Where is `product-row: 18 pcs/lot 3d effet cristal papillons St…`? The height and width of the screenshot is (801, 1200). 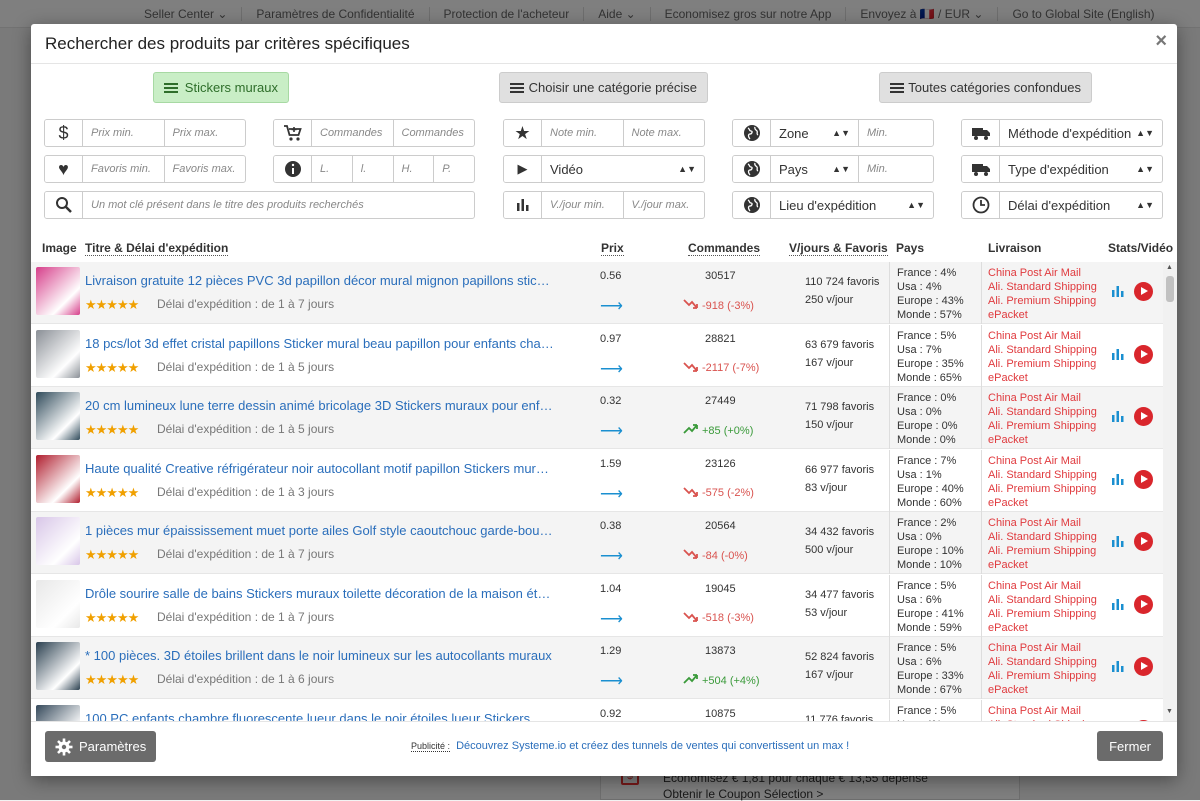 product-row: 18 pcs/lot 3d effet cristal papillons St… is located at coordinates (597, 355).